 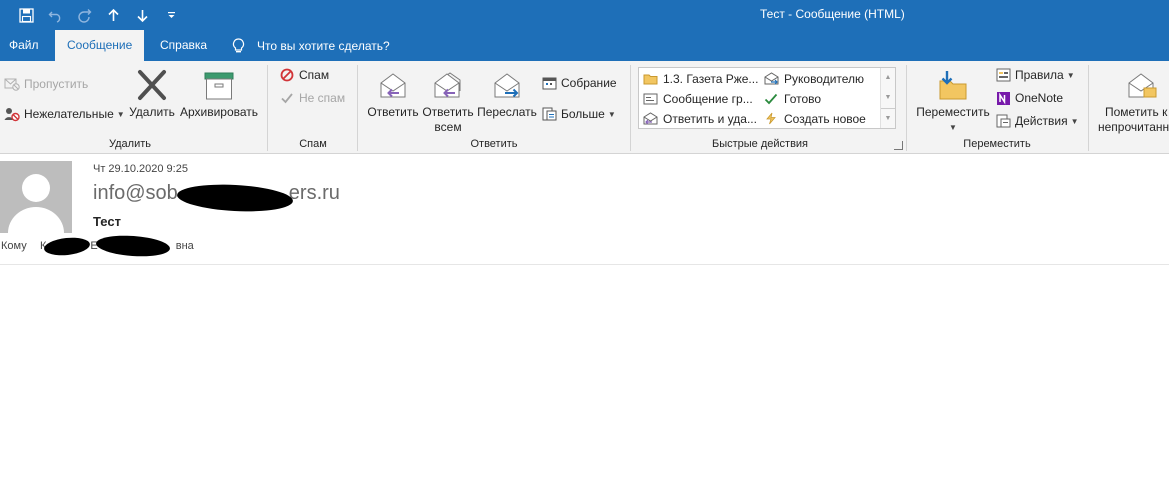 I want to click on forward-button: Переслать, so click(x=507, y=91).